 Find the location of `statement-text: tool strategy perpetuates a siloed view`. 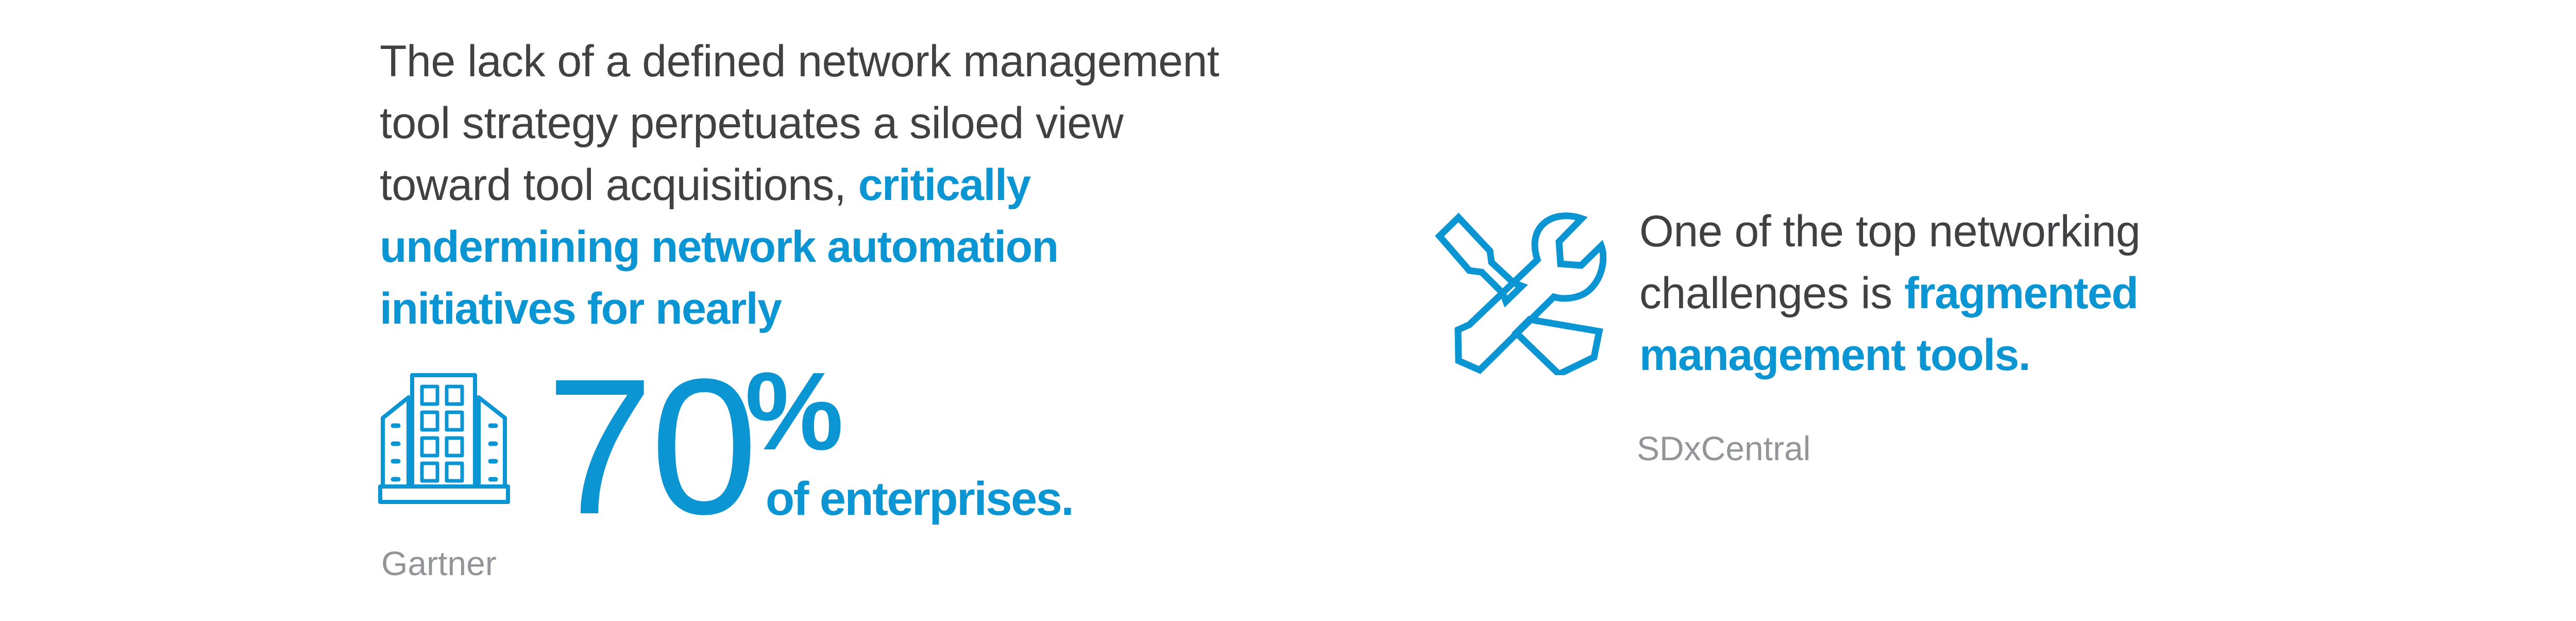

statement-text: tool strategy perpetuates a siloed view is located at coordinates (752, 123).